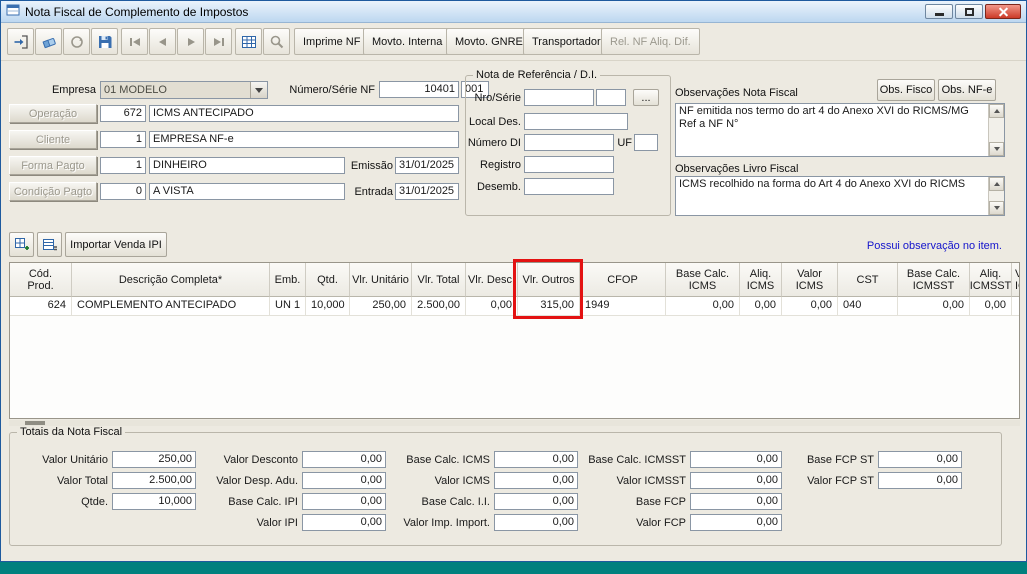  What do you see at coordinates (489, 41) in the screenshot?
I see `movto-gnre-button: Movto. GNRE` at bounding box center [489, 41].